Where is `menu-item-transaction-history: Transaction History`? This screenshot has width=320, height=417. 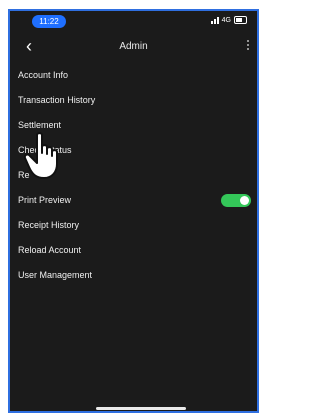 menu-item-transaction-history: Transaction History is located at coordinates (133, 100).